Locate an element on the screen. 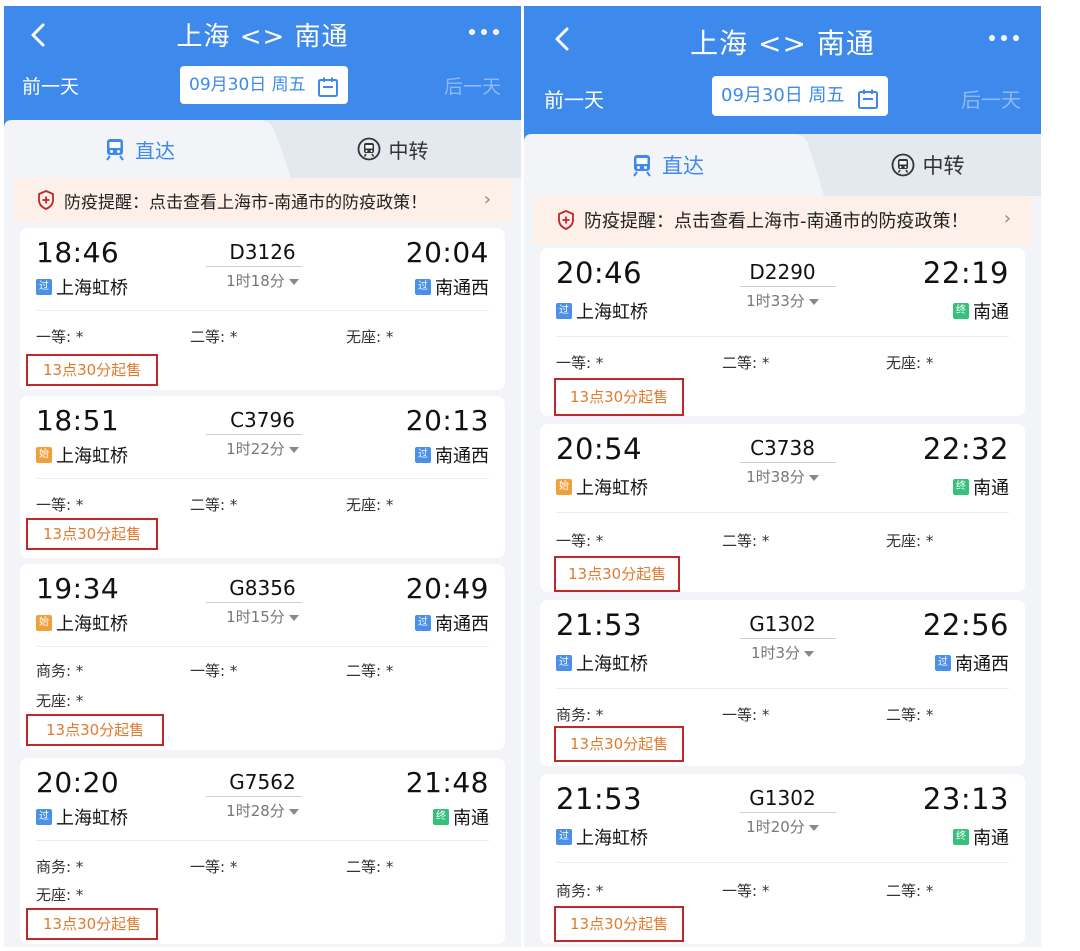 The image size is (1080, 951). arrival-time: 22:56 is located at coordinates (965, 625).